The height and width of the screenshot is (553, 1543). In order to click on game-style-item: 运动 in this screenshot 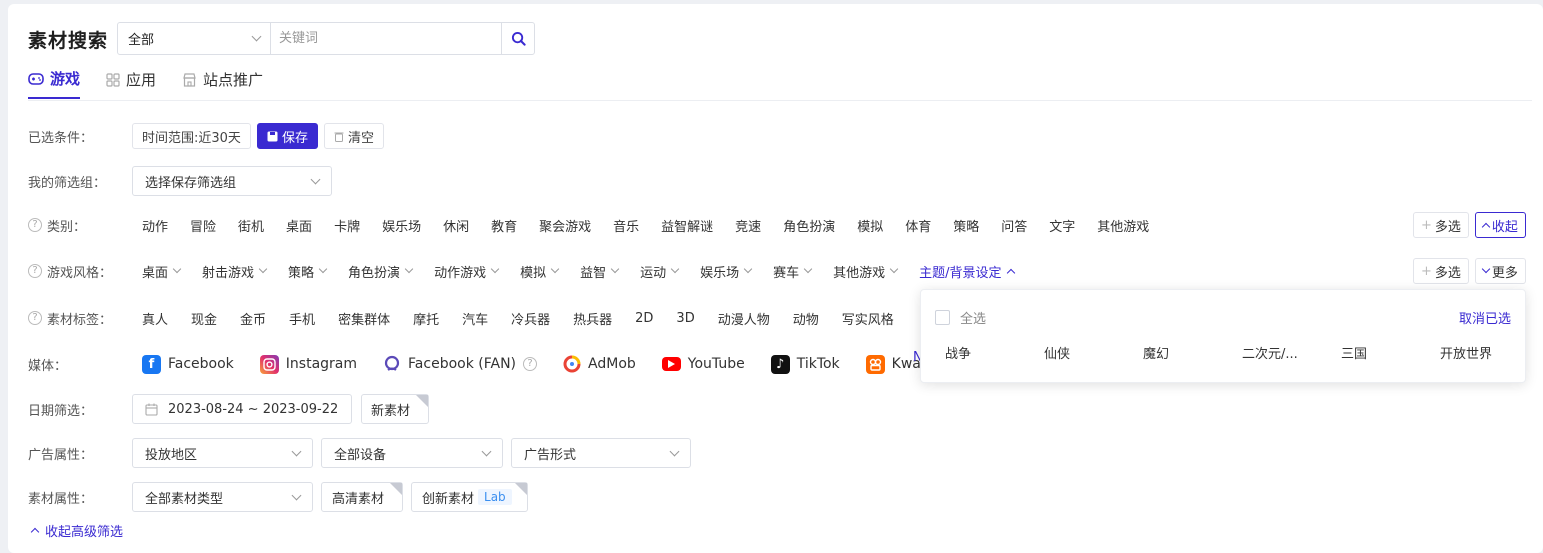, I will do `click(660, 271)`.